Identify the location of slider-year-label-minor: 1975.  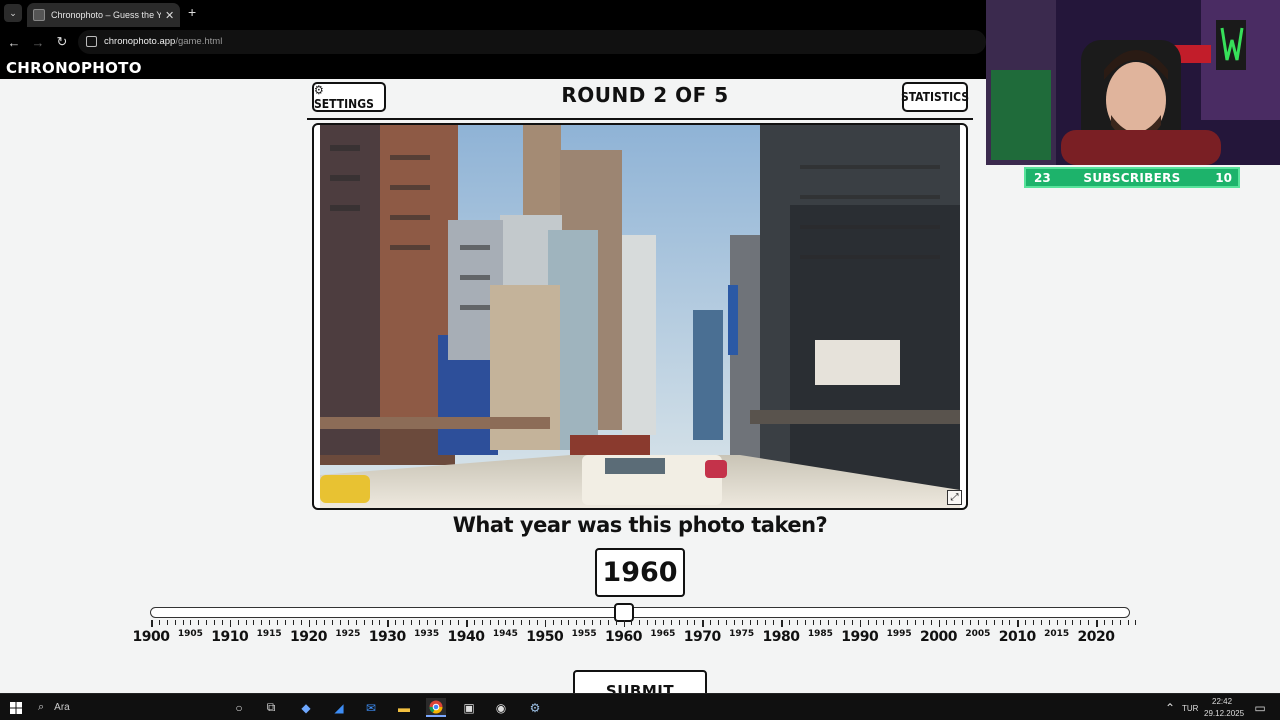
(742, 634).